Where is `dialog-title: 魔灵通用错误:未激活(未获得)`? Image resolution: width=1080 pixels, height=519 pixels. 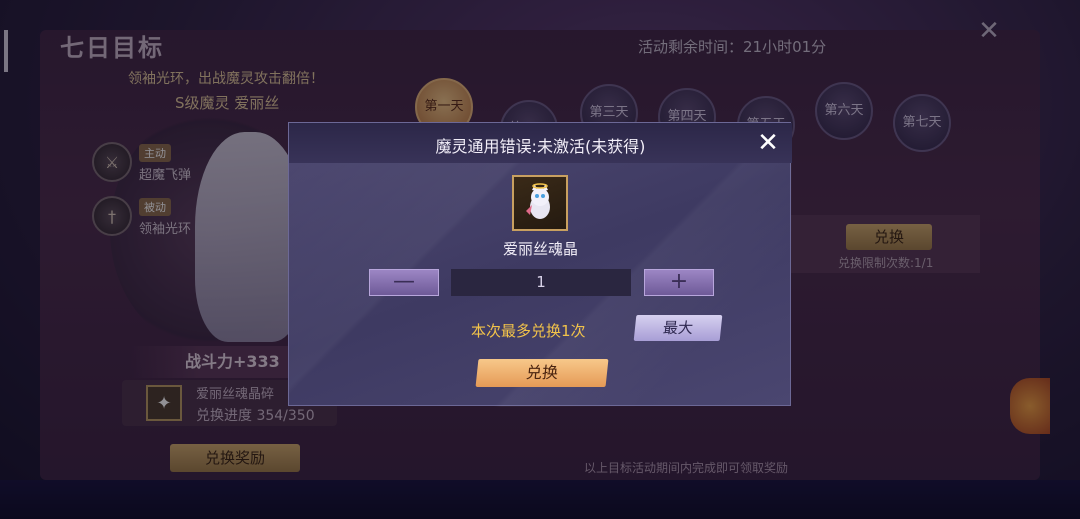 dialog-title: 魔灵通用错误:未激活(未获得) is located at coordinates (540, 146).